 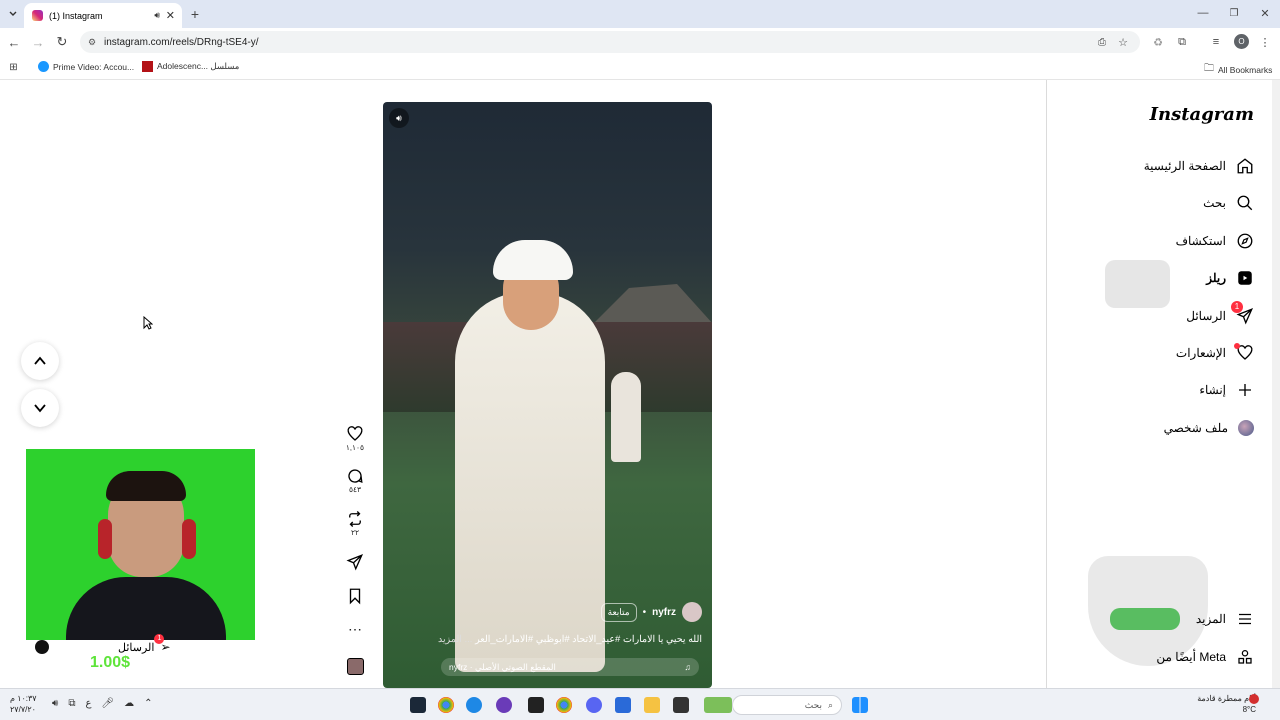 I want to click on author-avatar, so click(x=692, y=612).